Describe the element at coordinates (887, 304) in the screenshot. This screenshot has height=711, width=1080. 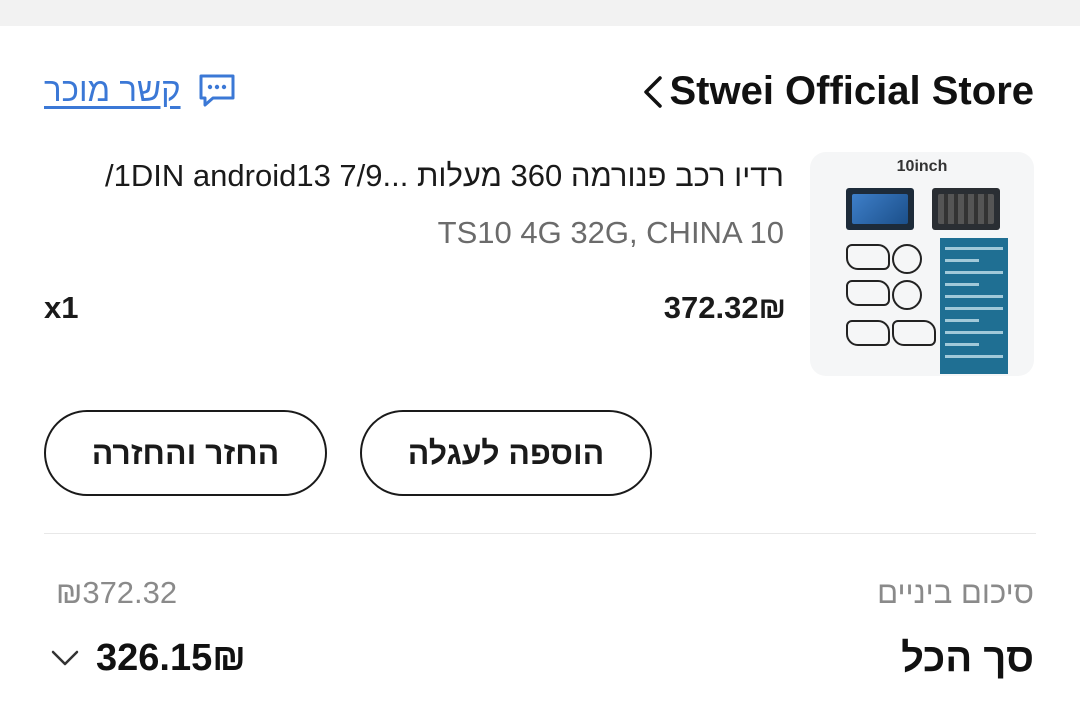
I see `thumbnail-accessories` at that location.